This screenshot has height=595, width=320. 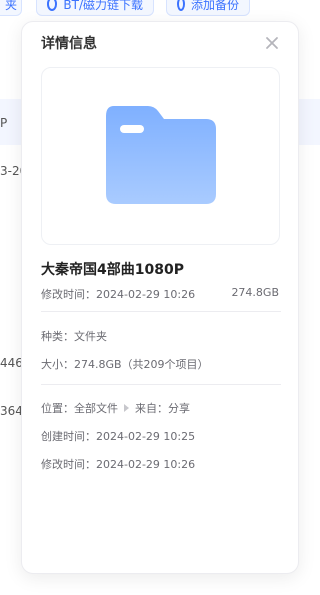 I want to click on created-value: 2024-02-29 10:25, so click(x=146, y=436).